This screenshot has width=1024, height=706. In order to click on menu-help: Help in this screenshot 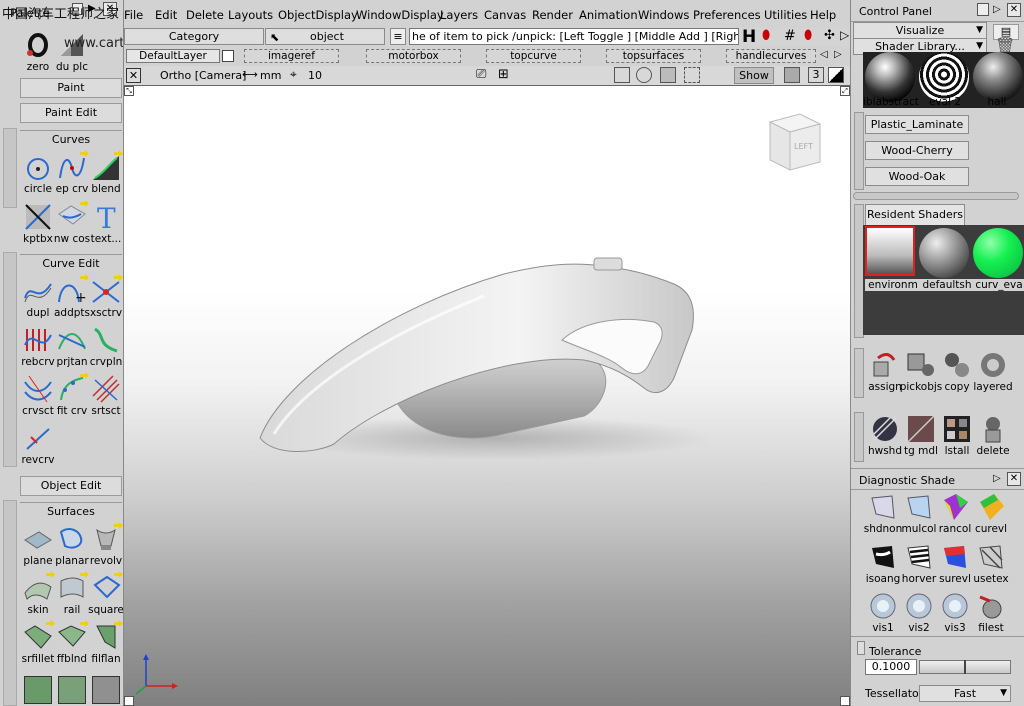, I will do `click(823, 15)`.